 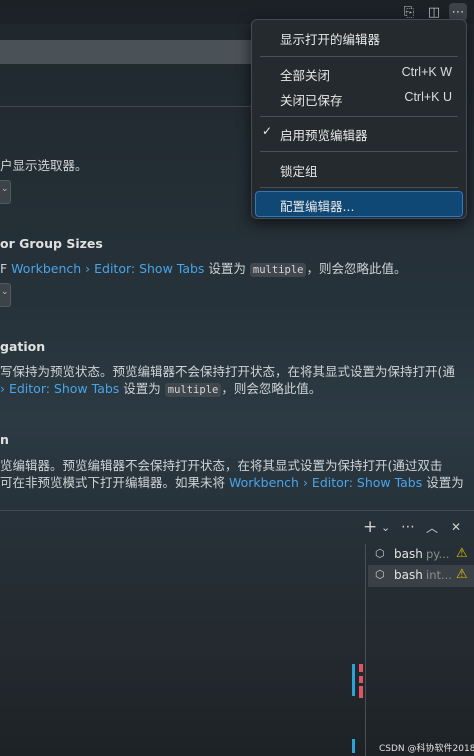 What do you see at coordinates (365, 650) in the screenshot?
I see `terminal-tabs-divider` at bounding box center [365, 650].